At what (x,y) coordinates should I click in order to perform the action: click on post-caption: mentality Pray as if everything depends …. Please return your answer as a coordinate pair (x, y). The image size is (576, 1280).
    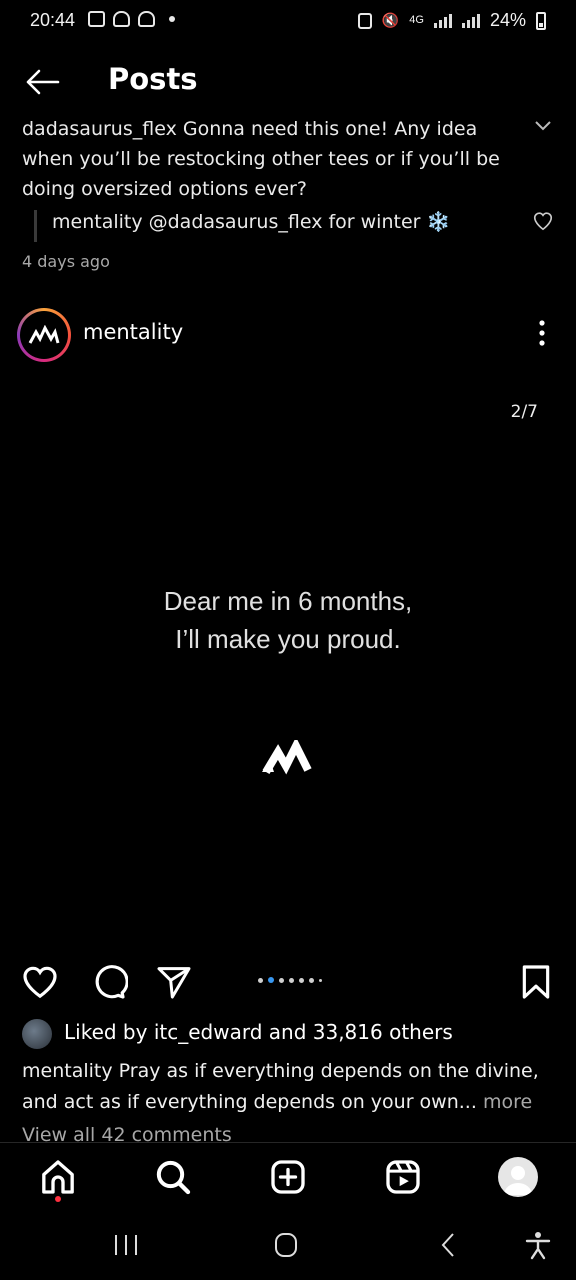
    Looking at the image, I should click on (289, 1087).